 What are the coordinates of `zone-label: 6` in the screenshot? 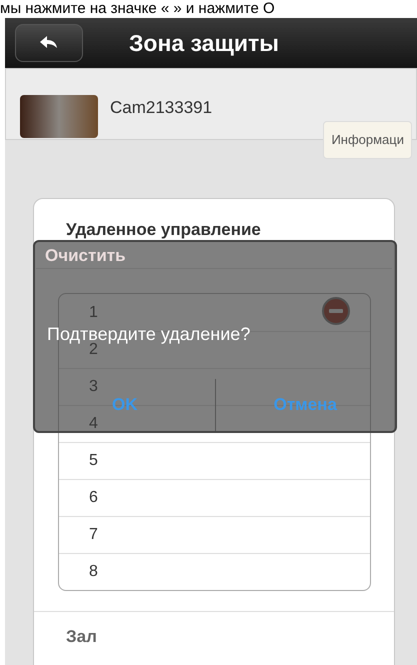 It's located at (93, 498).